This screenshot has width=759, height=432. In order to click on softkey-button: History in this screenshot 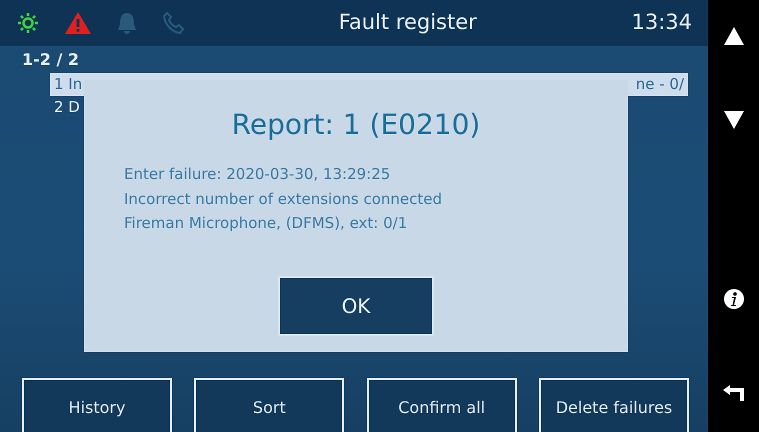, I will do `click(97, 405)`.